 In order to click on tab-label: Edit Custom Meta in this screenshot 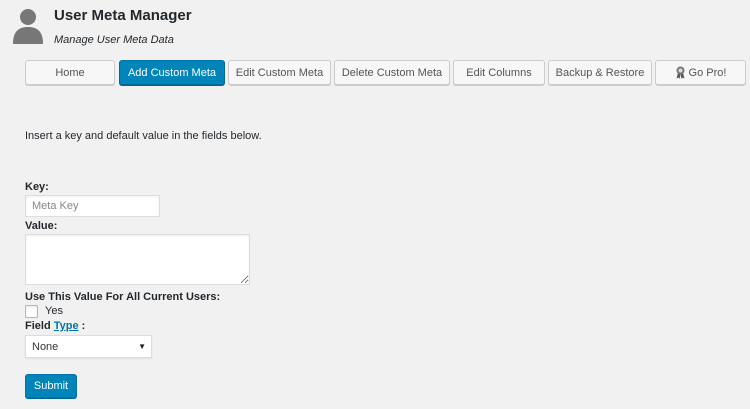, I will do `click(279, 72)`.